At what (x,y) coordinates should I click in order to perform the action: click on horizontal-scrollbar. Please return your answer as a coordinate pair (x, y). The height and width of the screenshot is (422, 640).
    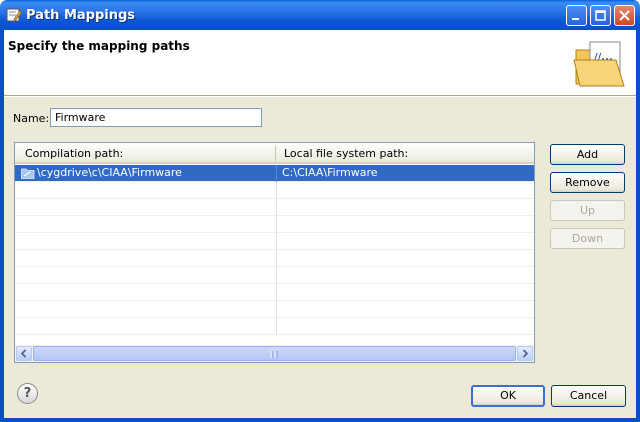
    Looking at the image, I should click on (274, 353).